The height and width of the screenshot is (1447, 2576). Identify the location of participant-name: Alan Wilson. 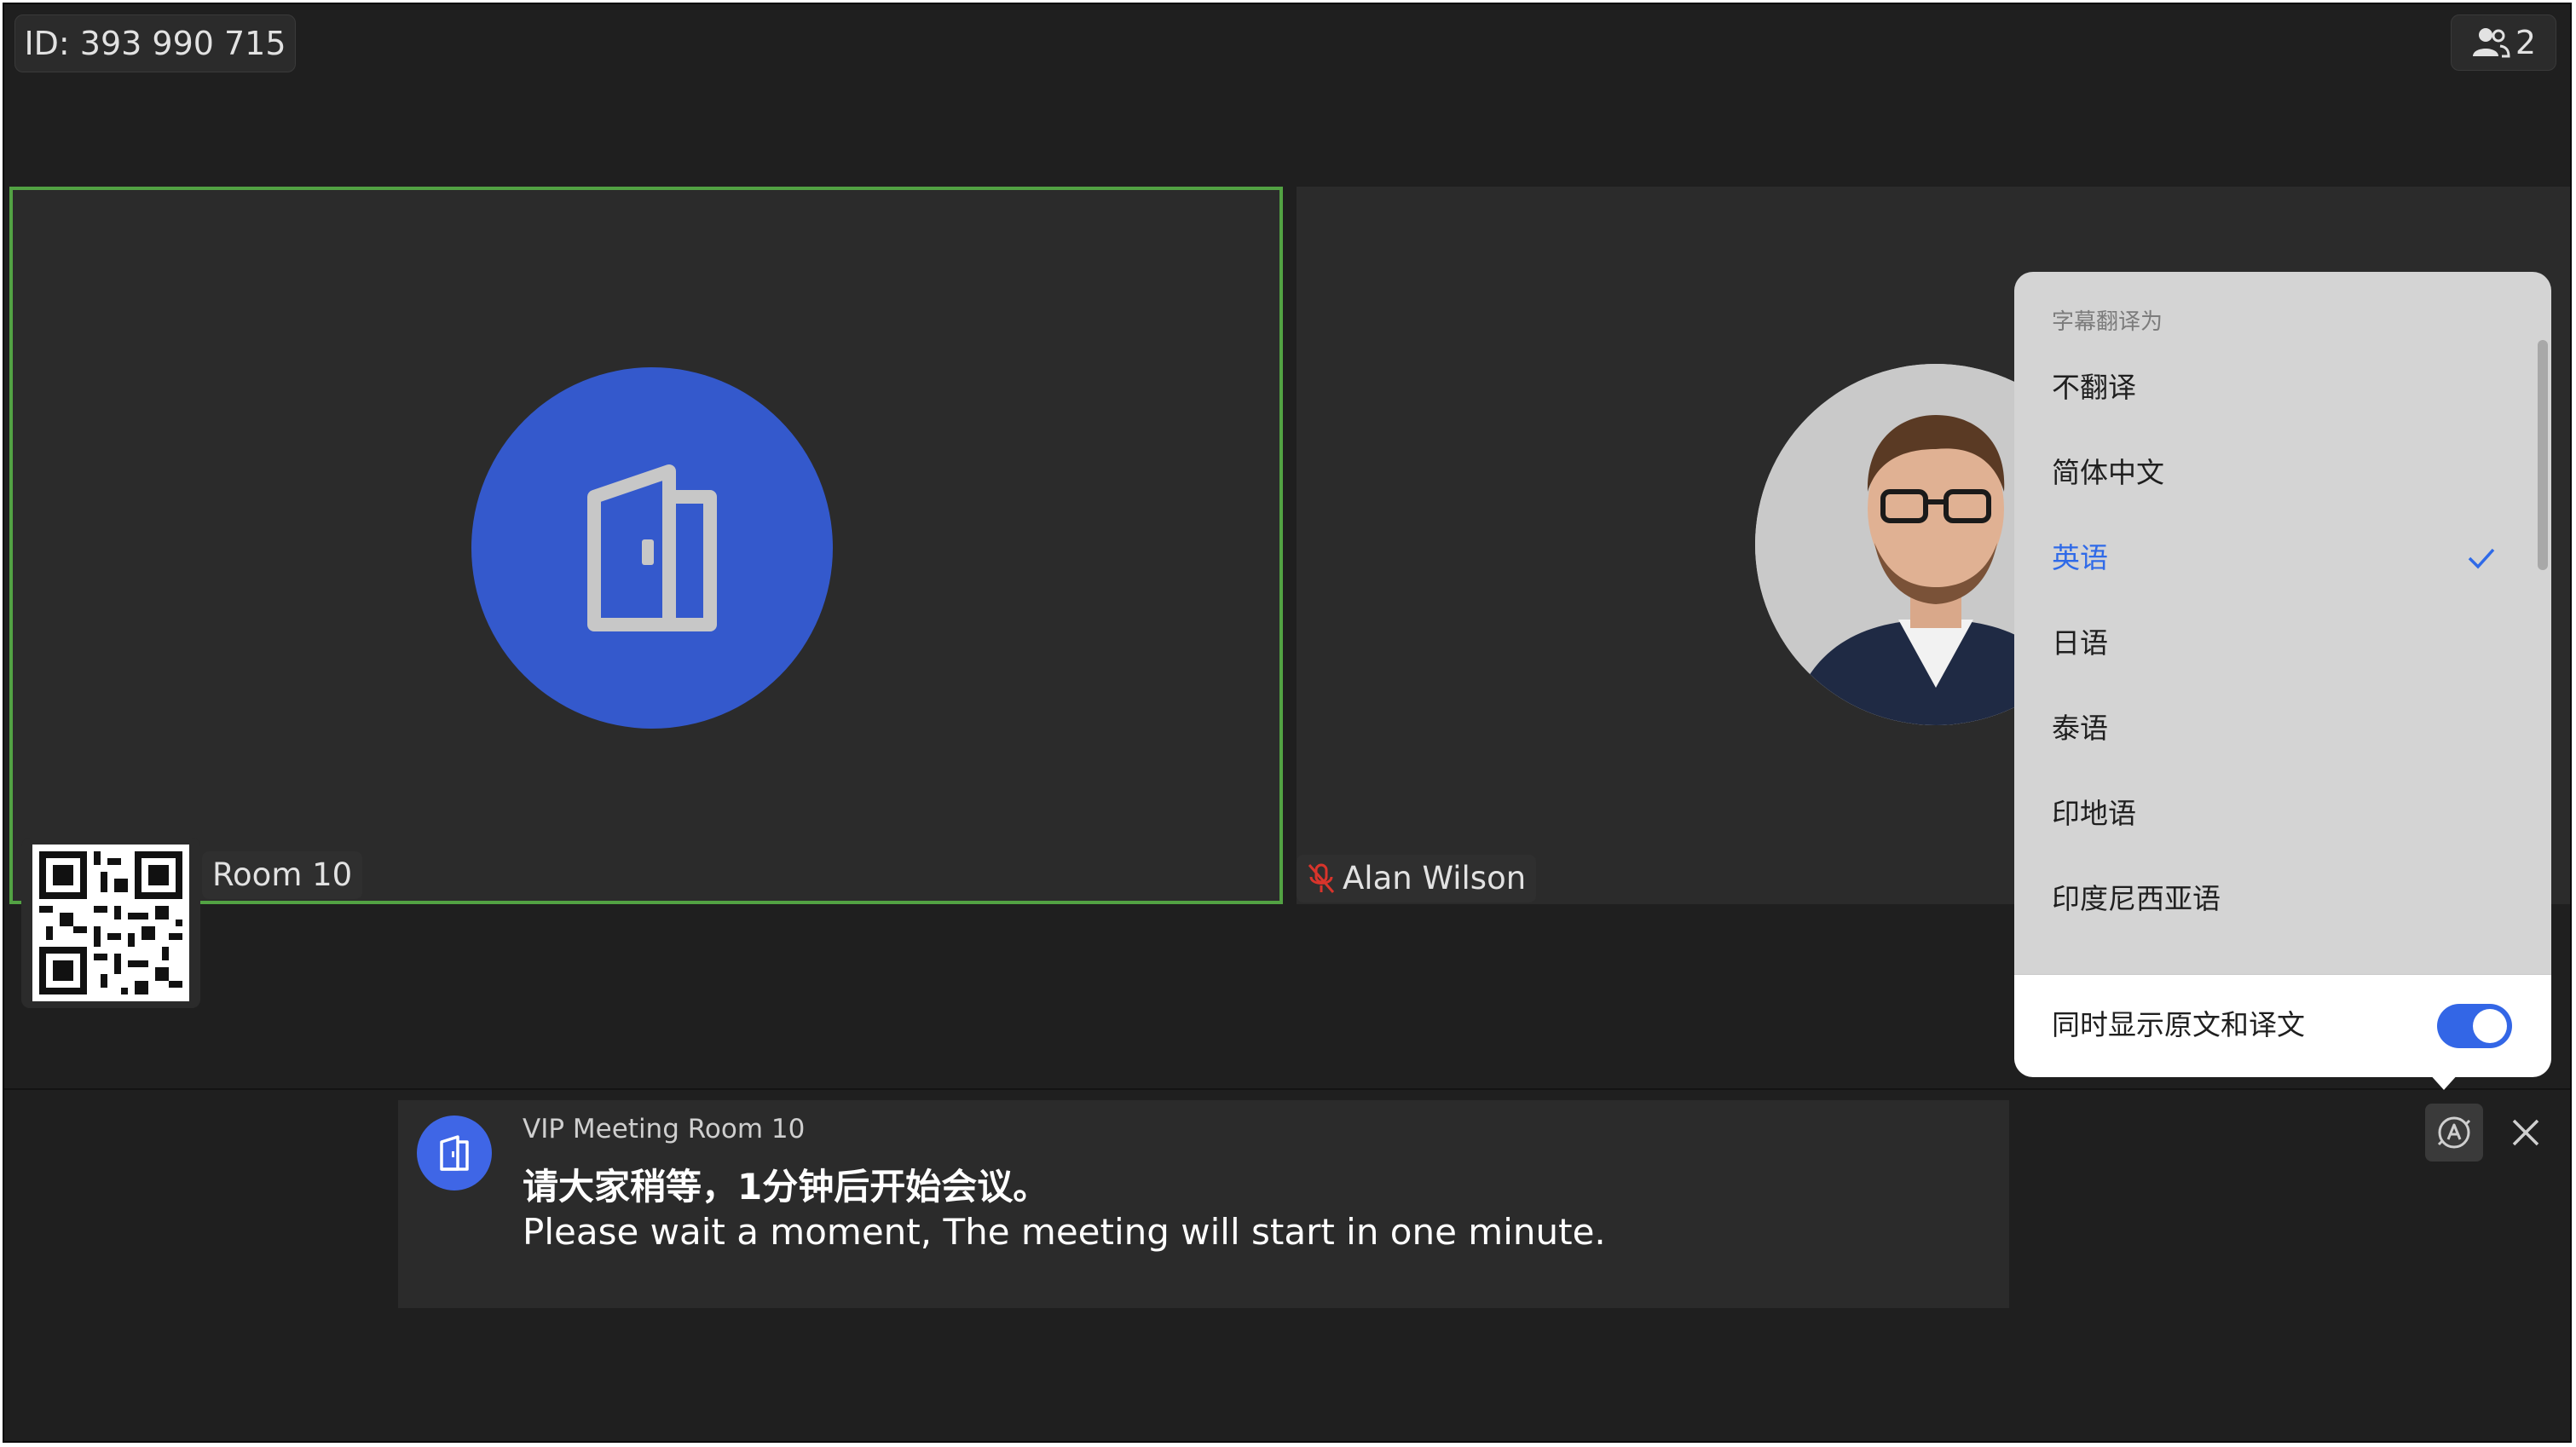
(1435, 878).